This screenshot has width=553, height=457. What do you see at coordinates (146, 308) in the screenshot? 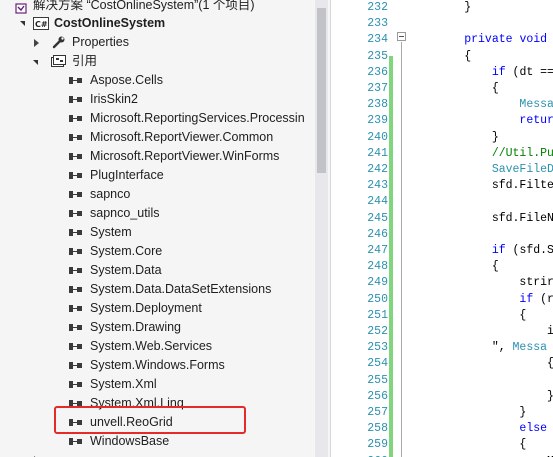
I see `reference-label: System.Deployment` at bounding box center [146, 308].